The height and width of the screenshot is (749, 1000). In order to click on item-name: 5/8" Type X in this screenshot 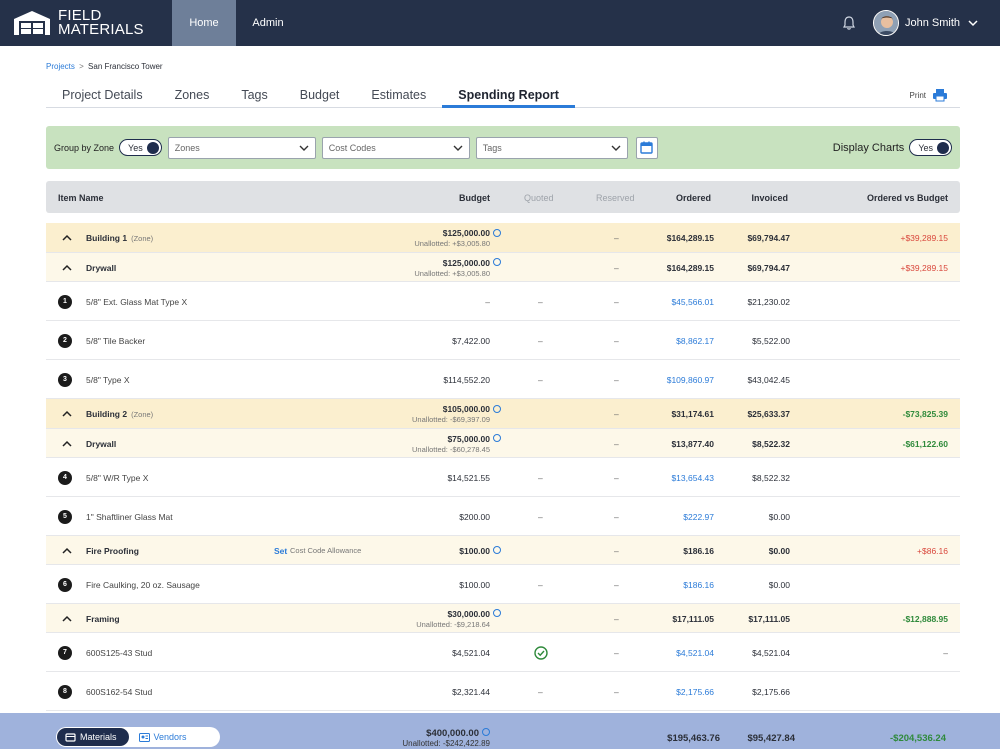, I will do `click(108, 379)`.